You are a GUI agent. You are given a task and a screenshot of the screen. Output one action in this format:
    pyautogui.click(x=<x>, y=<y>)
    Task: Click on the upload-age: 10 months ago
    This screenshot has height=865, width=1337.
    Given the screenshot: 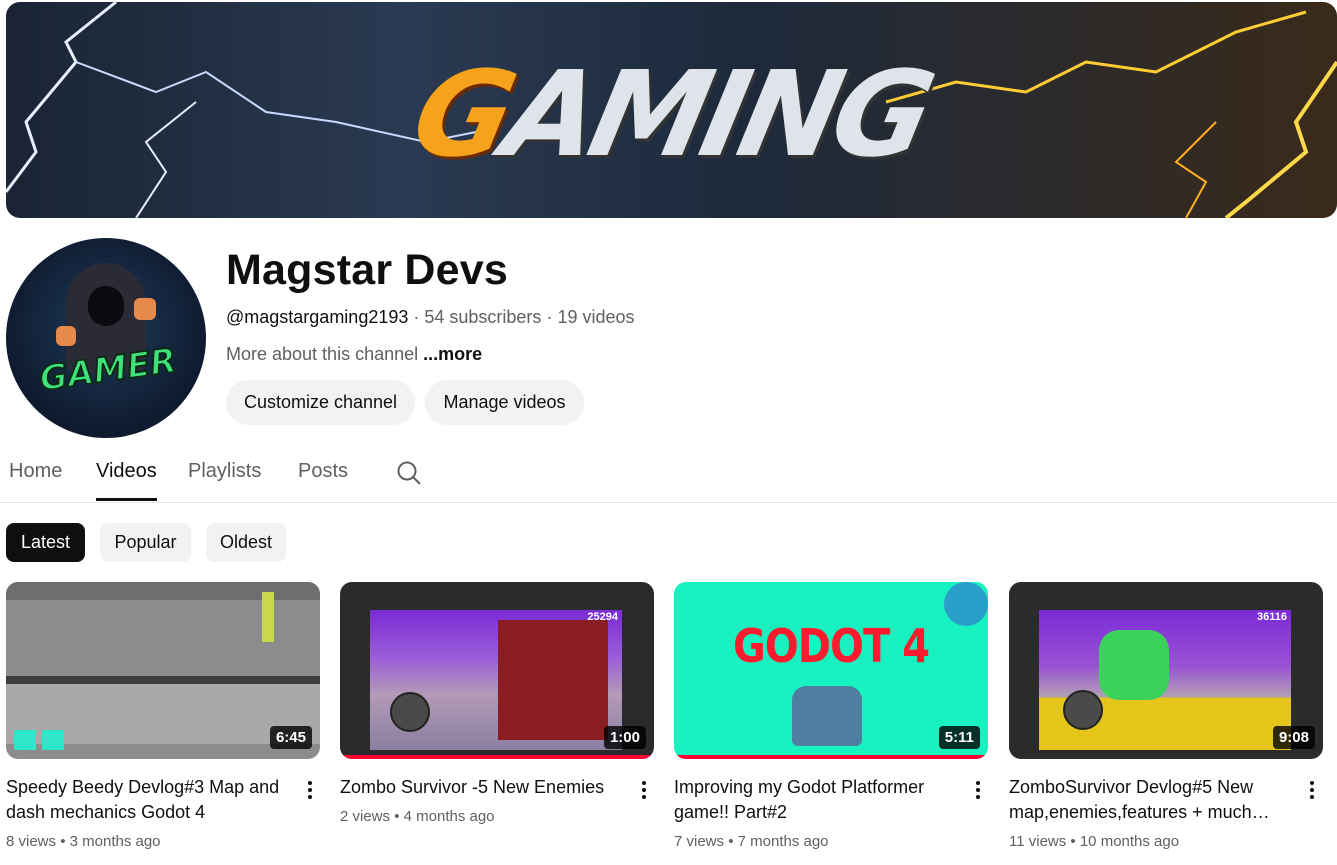 What is the action you would take?
    pyautogui.click(x=1129, y=841)
    